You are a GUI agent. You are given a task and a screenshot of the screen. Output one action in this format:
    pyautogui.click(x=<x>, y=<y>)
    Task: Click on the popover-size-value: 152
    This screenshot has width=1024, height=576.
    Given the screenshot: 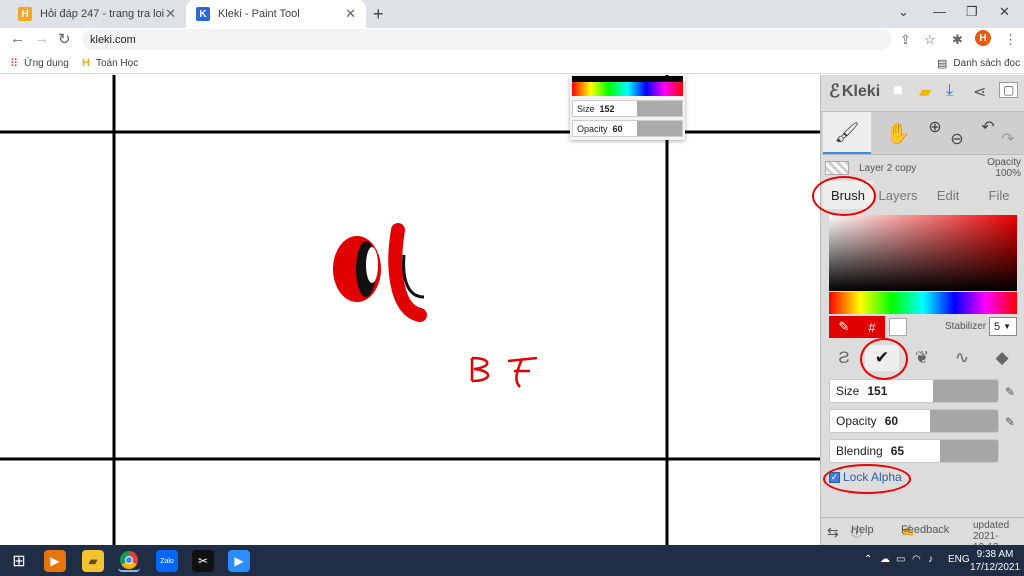 What is the action you would take?
    pyautogui.click(x=607, y=108)
    